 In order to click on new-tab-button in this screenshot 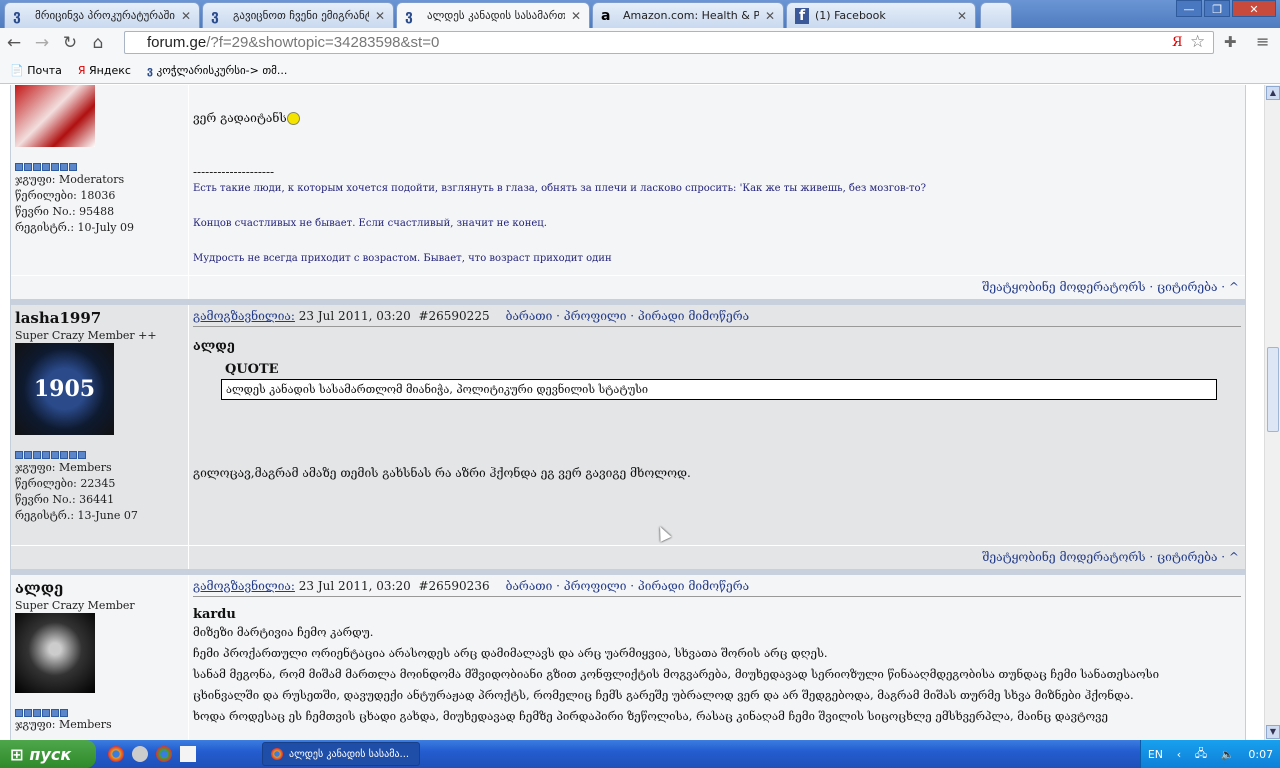, I will do `click(996, 15)`.